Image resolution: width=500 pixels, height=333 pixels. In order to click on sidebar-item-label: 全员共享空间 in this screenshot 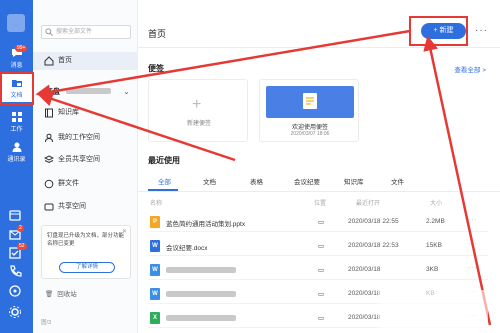, I will do `click(79, 159)`.